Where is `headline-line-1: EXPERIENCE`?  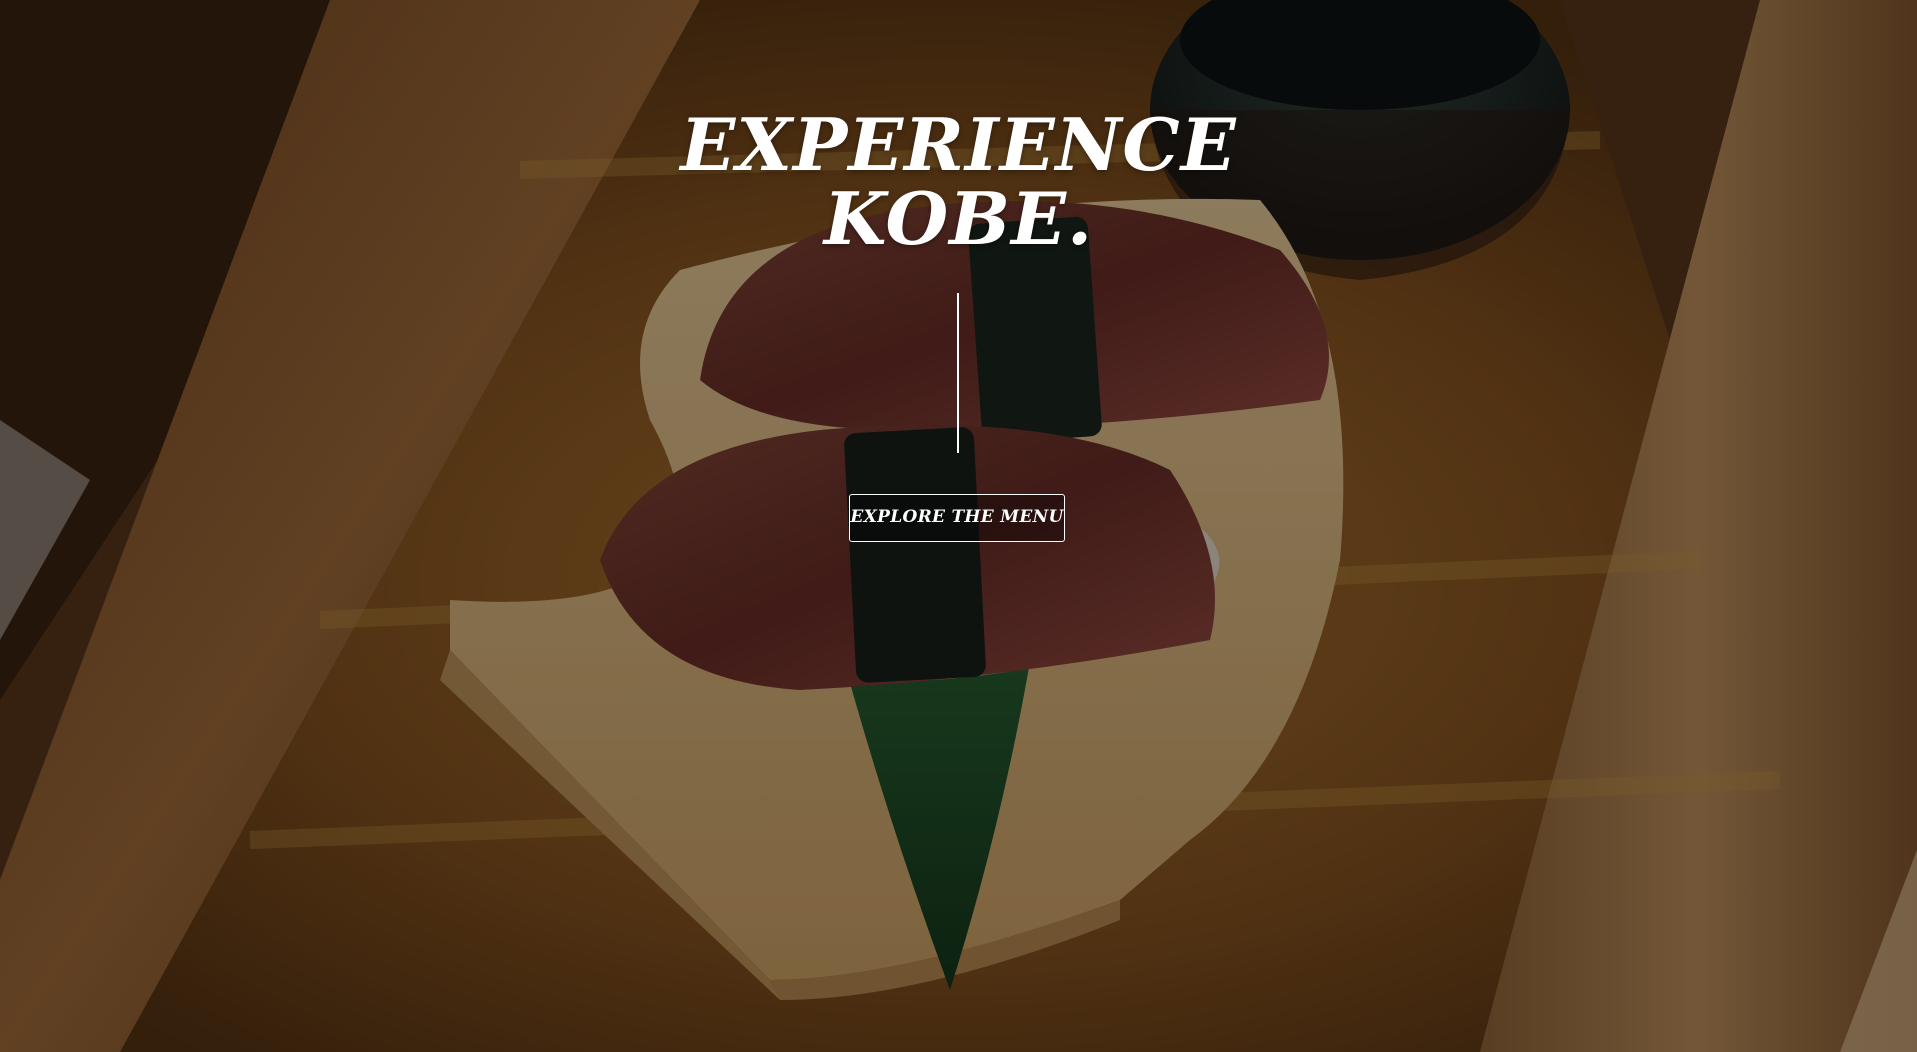 headline-line-1: EXPERIENCE is located at coordinates (958, 144).